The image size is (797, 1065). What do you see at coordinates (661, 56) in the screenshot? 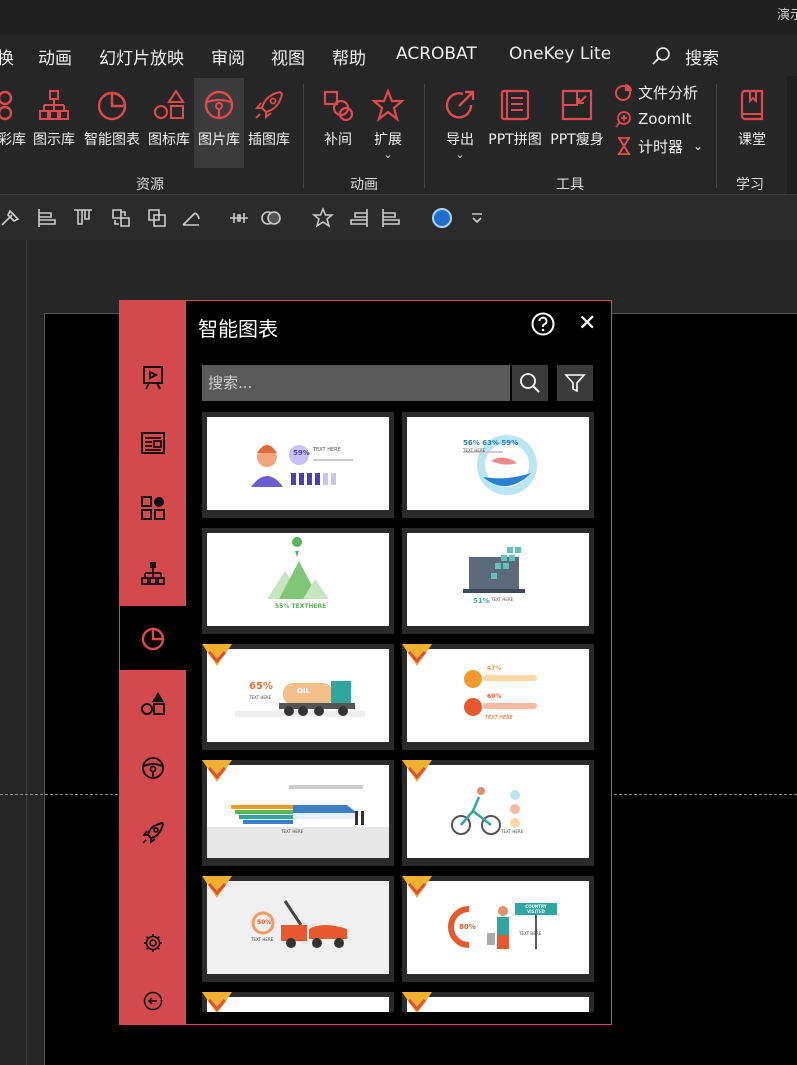
I see `search-icon` at bounding box center [661, 56].